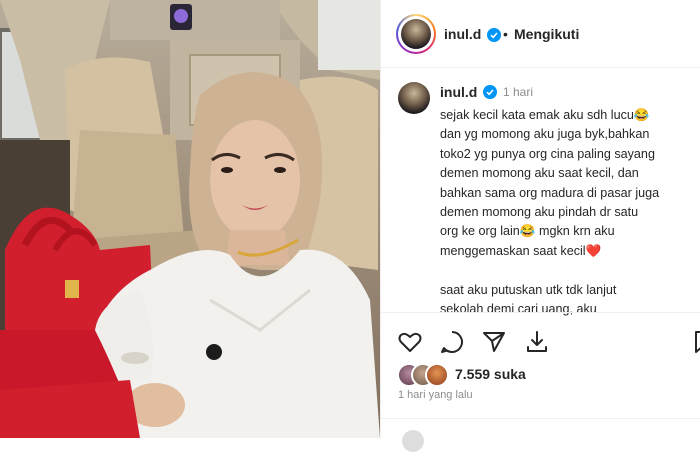  Describe the element at coordinates (458, 92) in the screenshot. I see `caption-username: inul.d` at that location.